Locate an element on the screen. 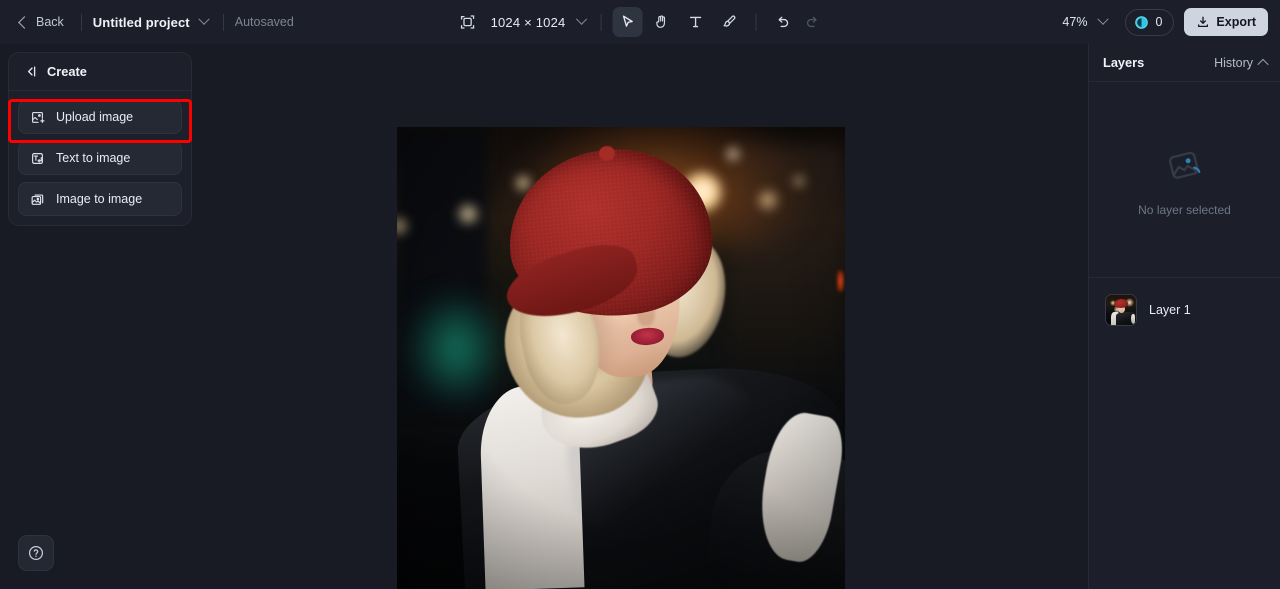 This screenshot has width=1280, height=589. text-tool is located at coordinates (695, 22).